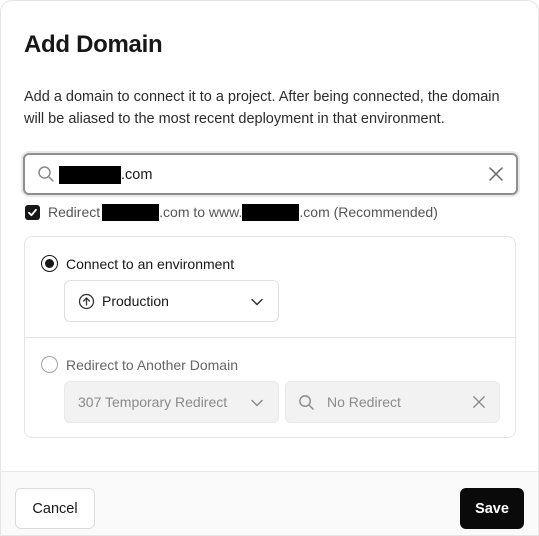  What do you see at coordinates (135, 301) in the screenshot?
I see `environment-select-value: Production` at bounding box center [135, 301].